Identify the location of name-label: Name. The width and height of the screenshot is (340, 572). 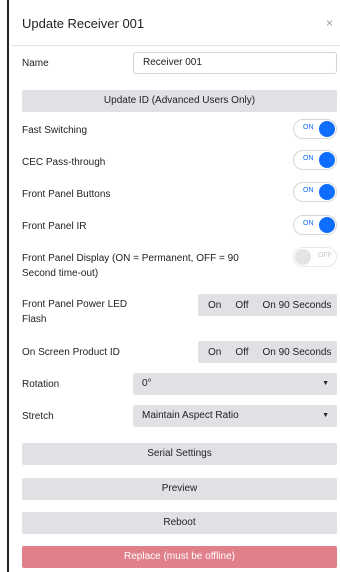
(35, 63).